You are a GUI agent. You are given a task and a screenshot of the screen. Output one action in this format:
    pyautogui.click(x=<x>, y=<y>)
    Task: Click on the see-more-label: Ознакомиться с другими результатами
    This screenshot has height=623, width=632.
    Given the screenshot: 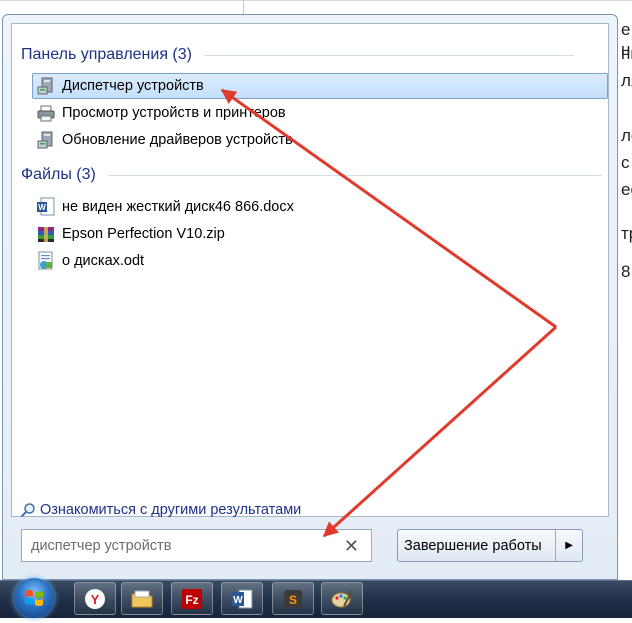 What is the action you would take?
    pyautogui.click(x=171, y=510)
    